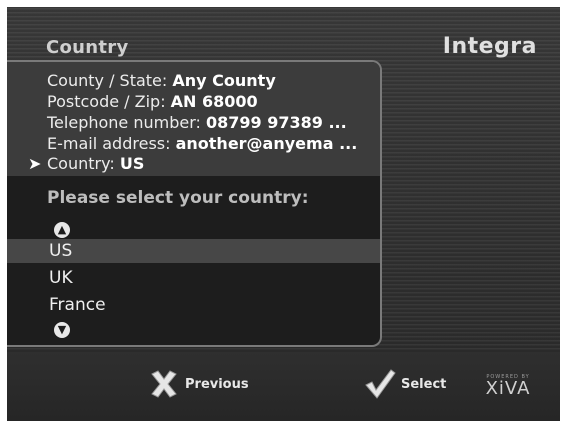  What do you see at coordinates (62, 230) in the screenshot?
I see `scroll-up-icon: ▲` at bounding box center [62, 230].